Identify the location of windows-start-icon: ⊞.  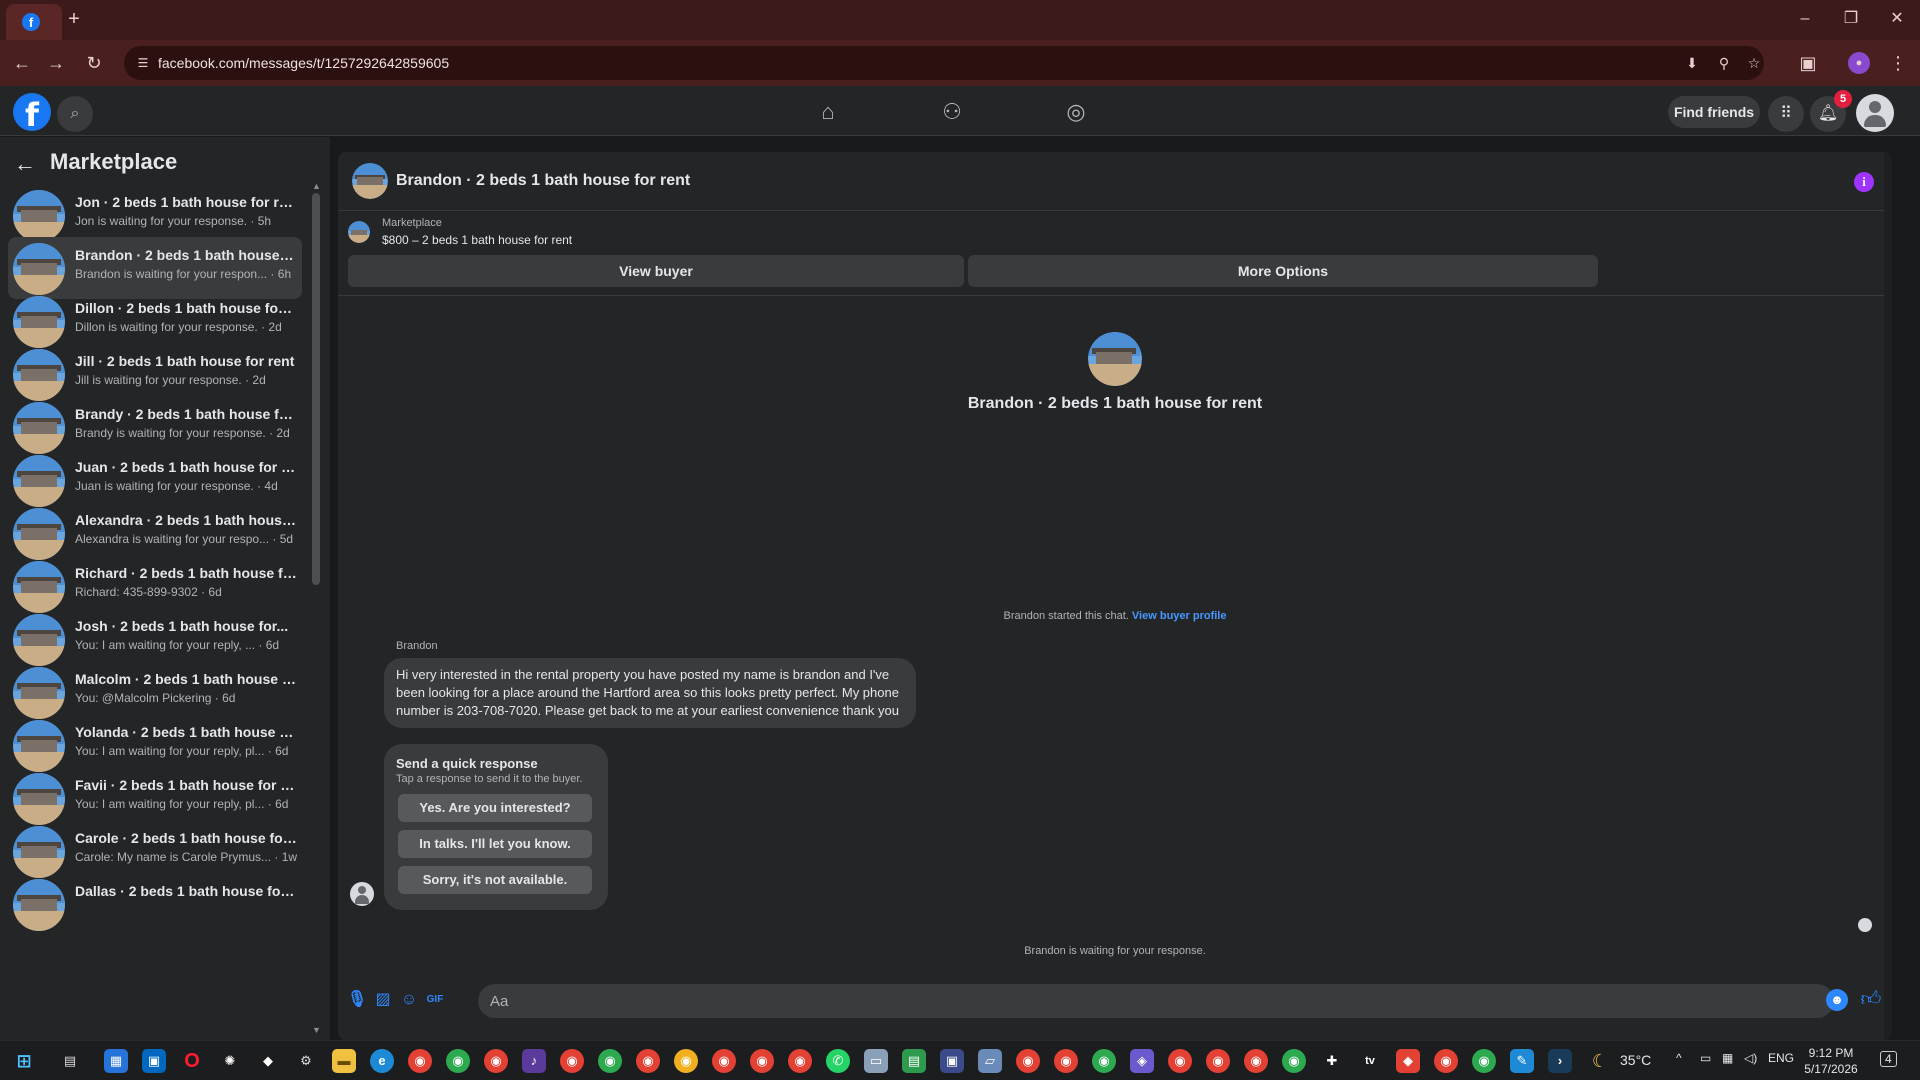
(24, 1061).